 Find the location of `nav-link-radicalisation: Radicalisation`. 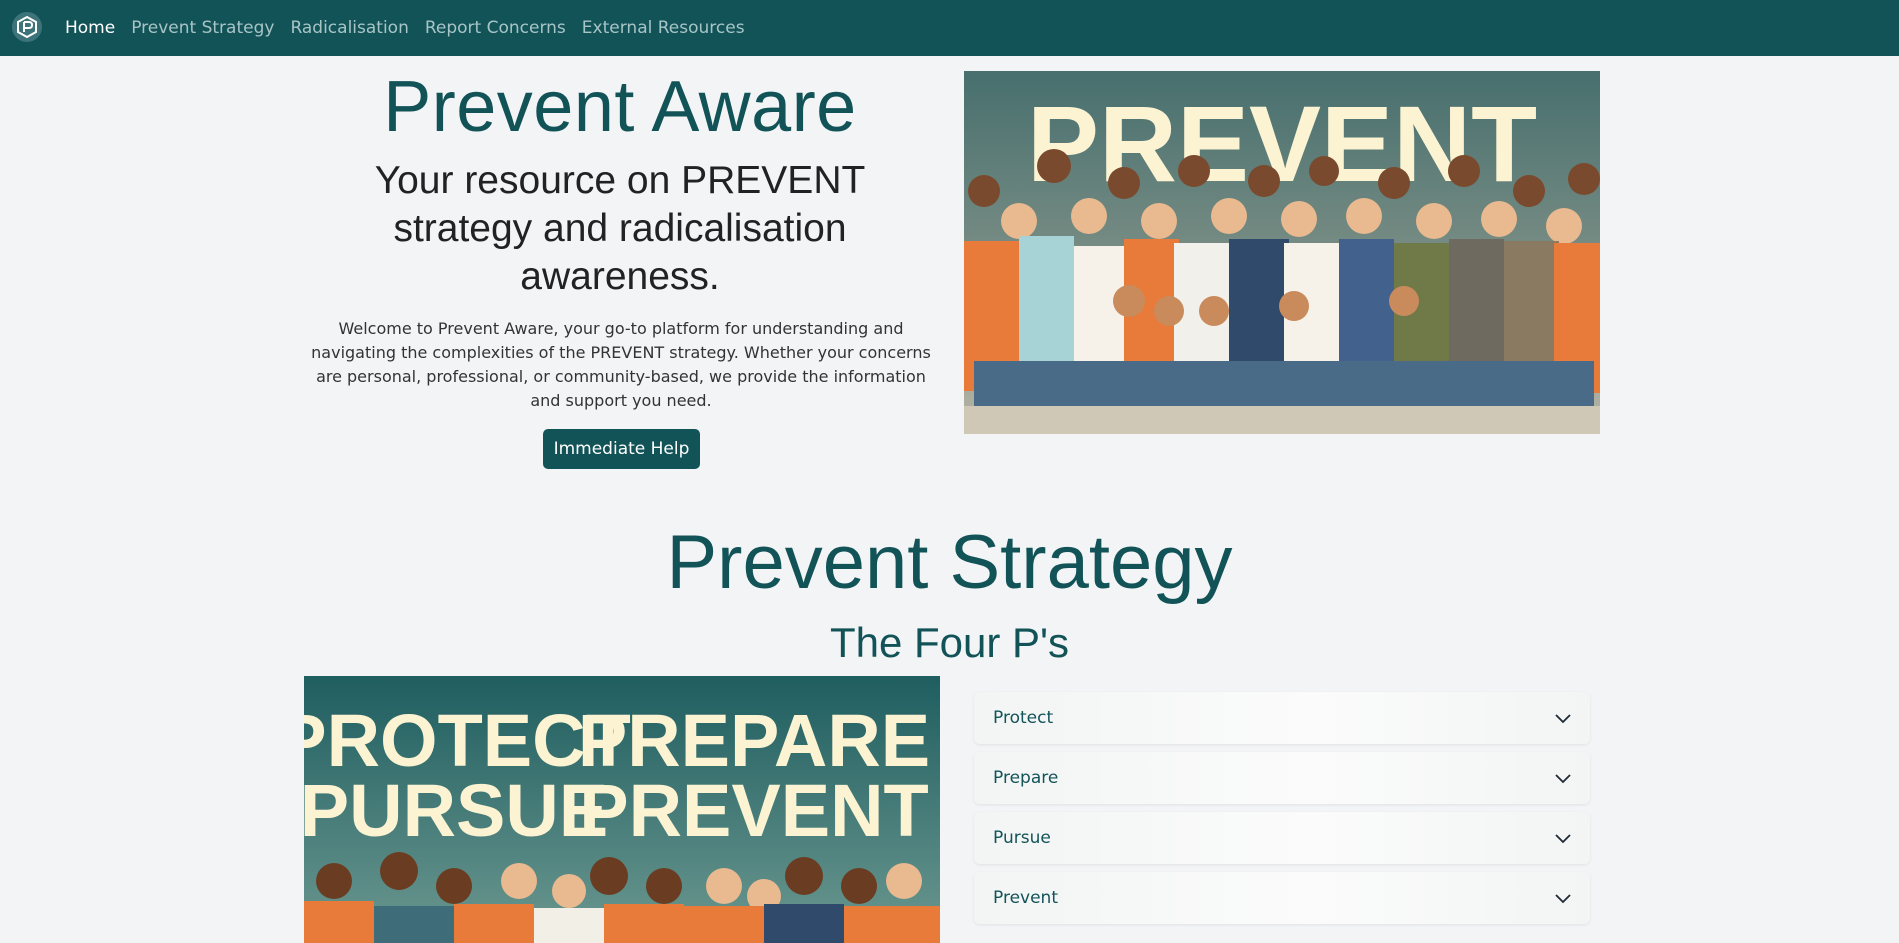

nav-link-radicalisation: Radicalisation is located at coordinates (349, 28).